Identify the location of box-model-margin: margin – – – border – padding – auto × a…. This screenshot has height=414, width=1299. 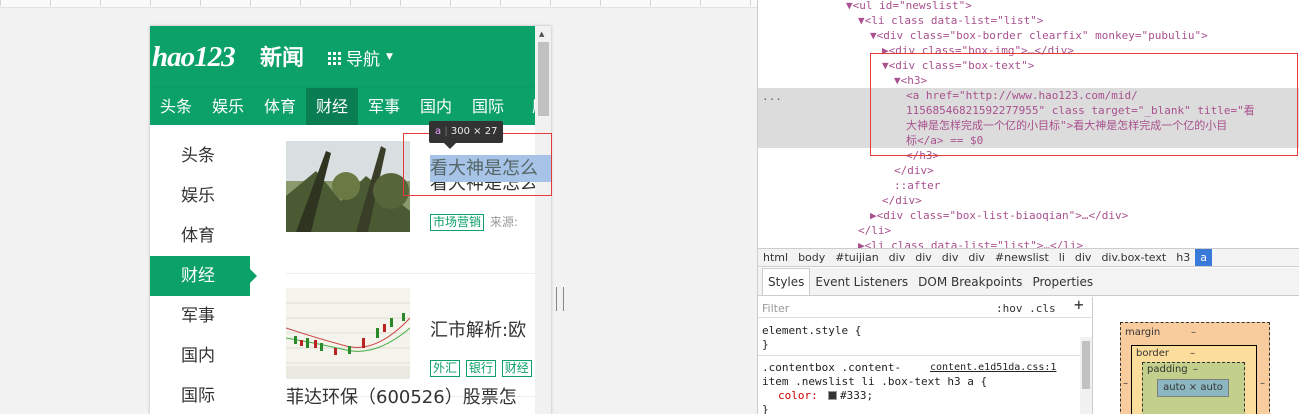
(1195, 368).